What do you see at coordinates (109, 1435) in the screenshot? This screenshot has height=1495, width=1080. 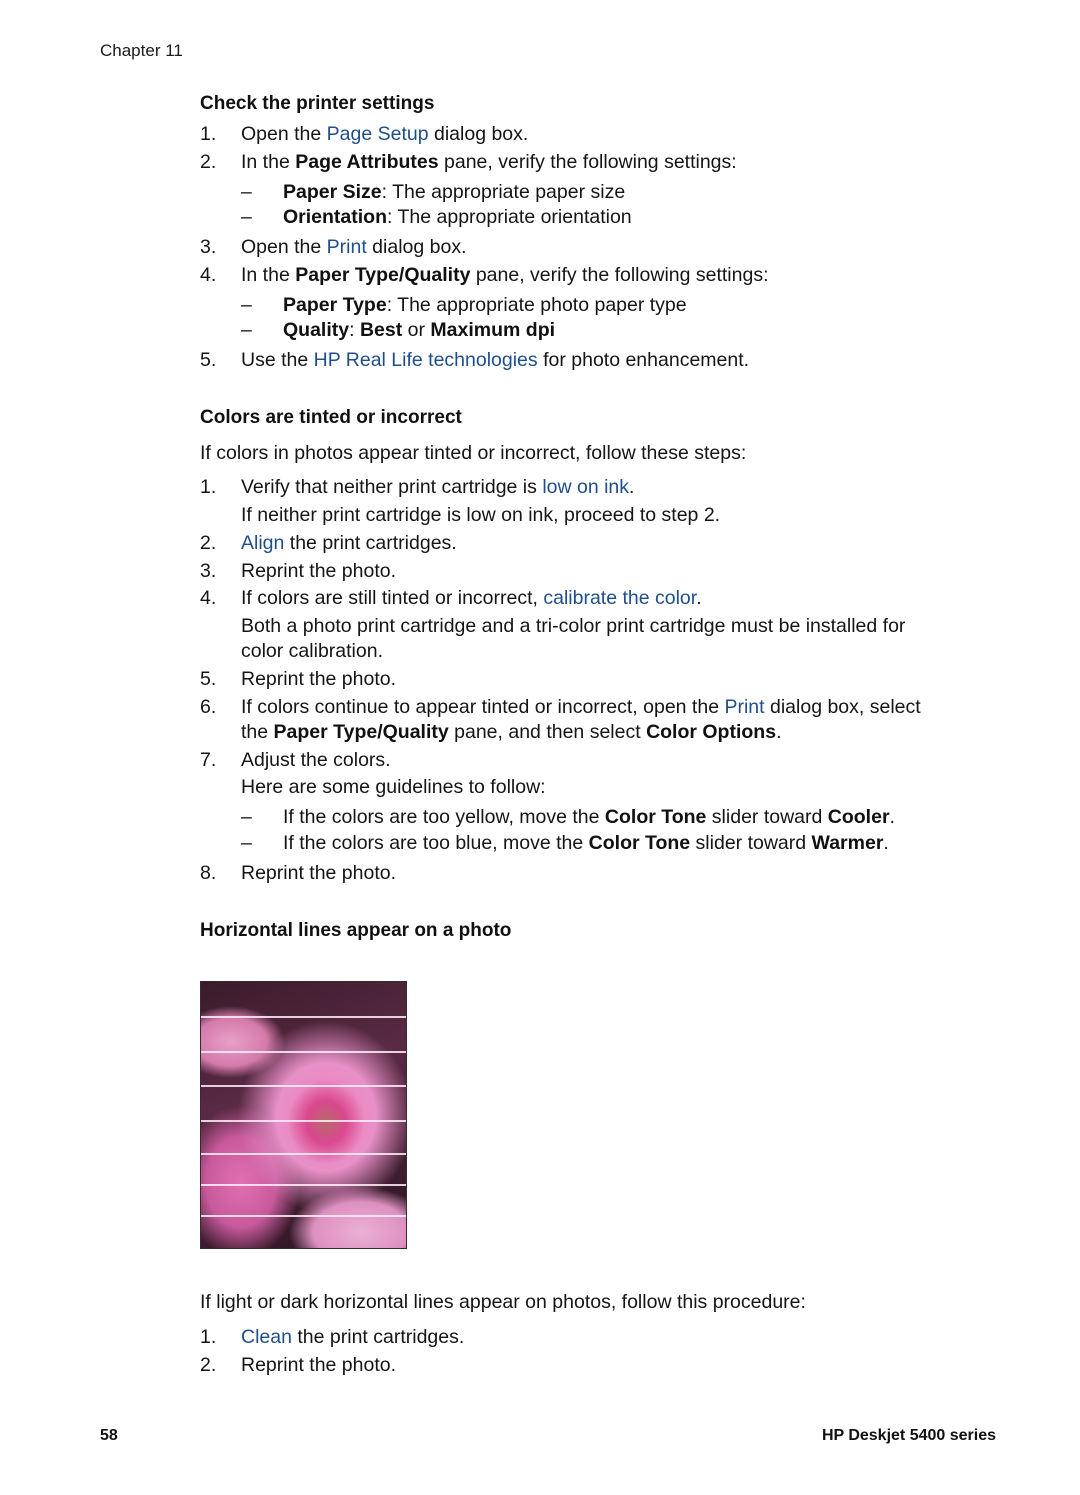 I see `page-number: 58` at bounding box center [109, 1435].